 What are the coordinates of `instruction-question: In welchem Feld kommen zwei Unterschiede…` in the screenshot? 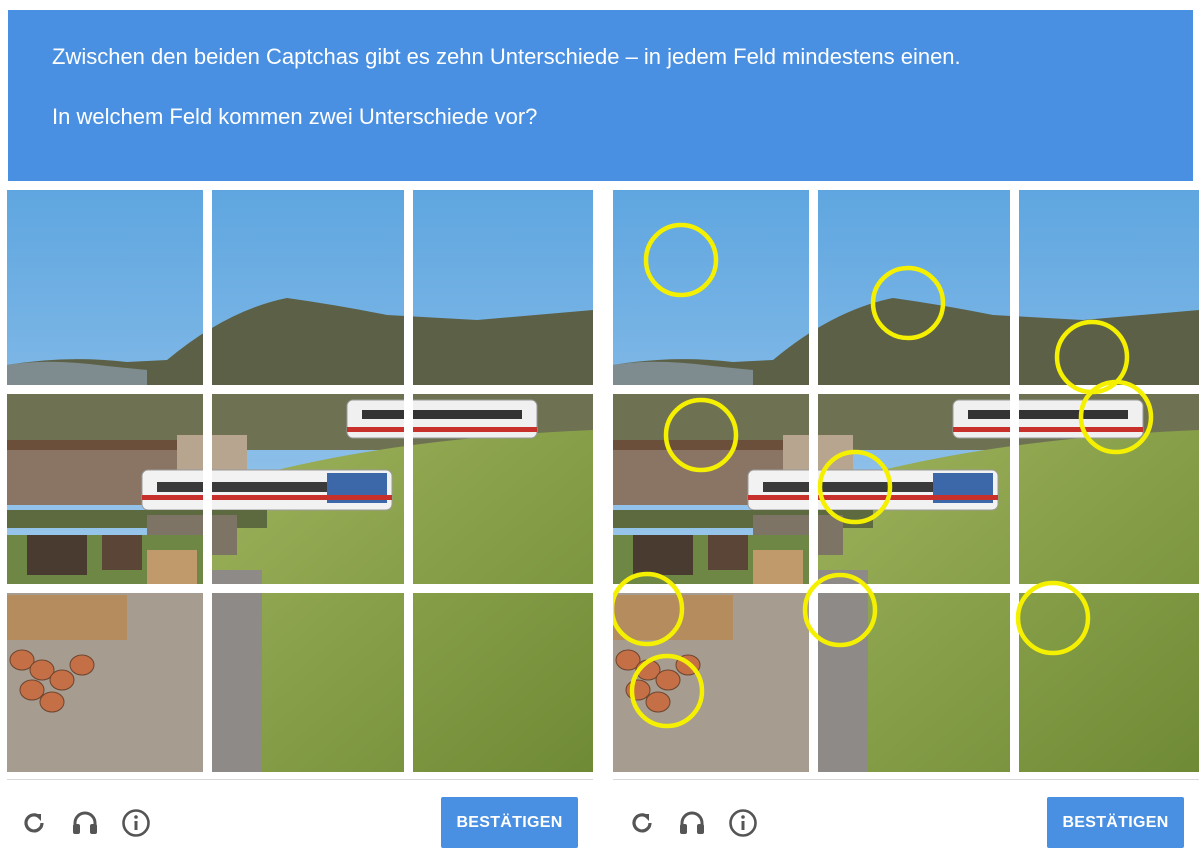 It's located at (295, 116).